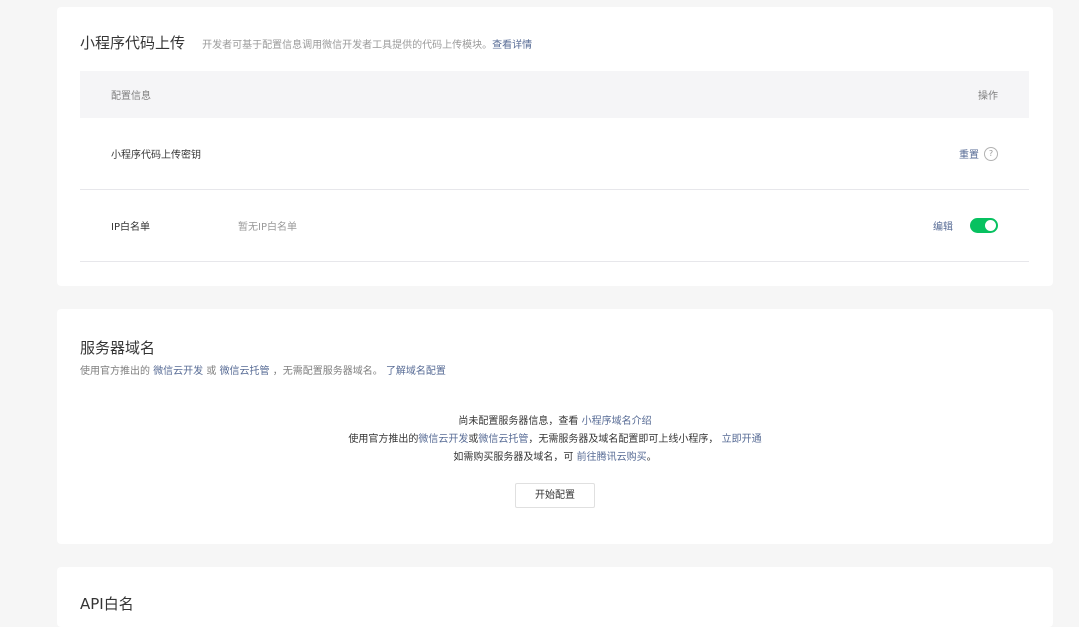 Image resolution: width=1079 pixels, height=627 pixels. What do you see at coordinates (651, 457) in the screenshot?
I see `empty-line3-suffix: 。` at bounding box center [651, 457].